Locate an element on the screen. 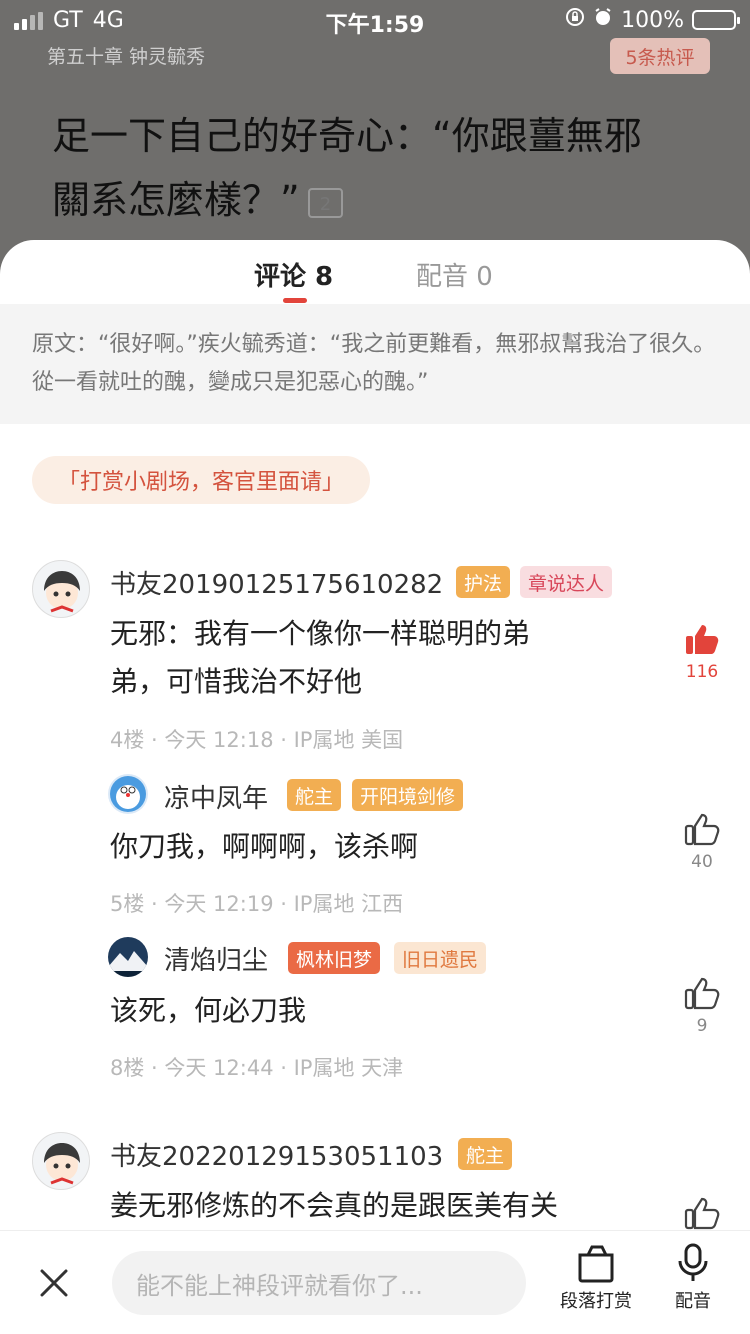 This screenshot has width=750, height=1334. status-bar: GT 4G 下午1:59 100% is located at coordinates (375, 20).